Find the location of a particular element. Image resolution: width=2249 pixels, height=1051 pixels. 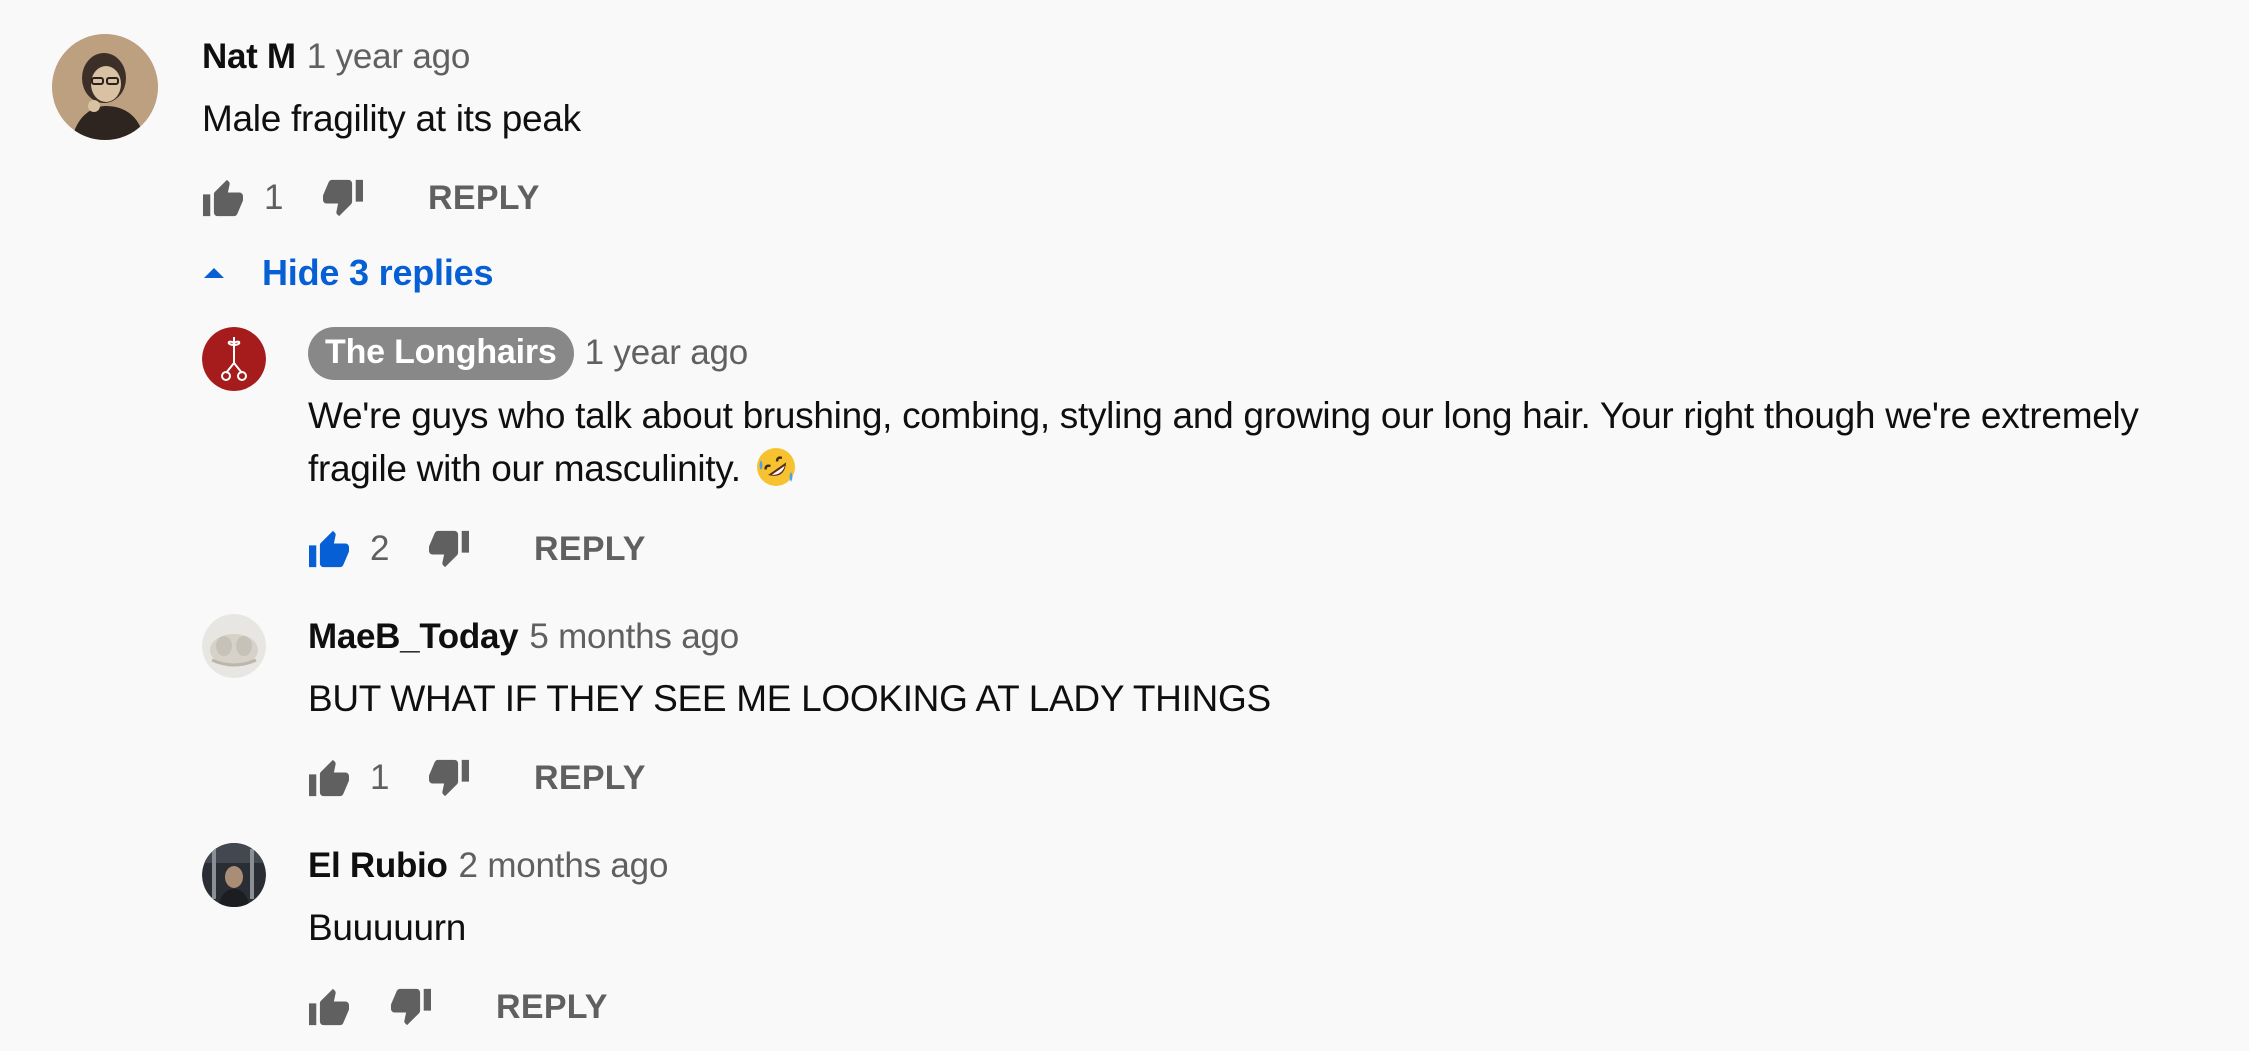

author-name: El Rubio is located at coordinates (378, 866).